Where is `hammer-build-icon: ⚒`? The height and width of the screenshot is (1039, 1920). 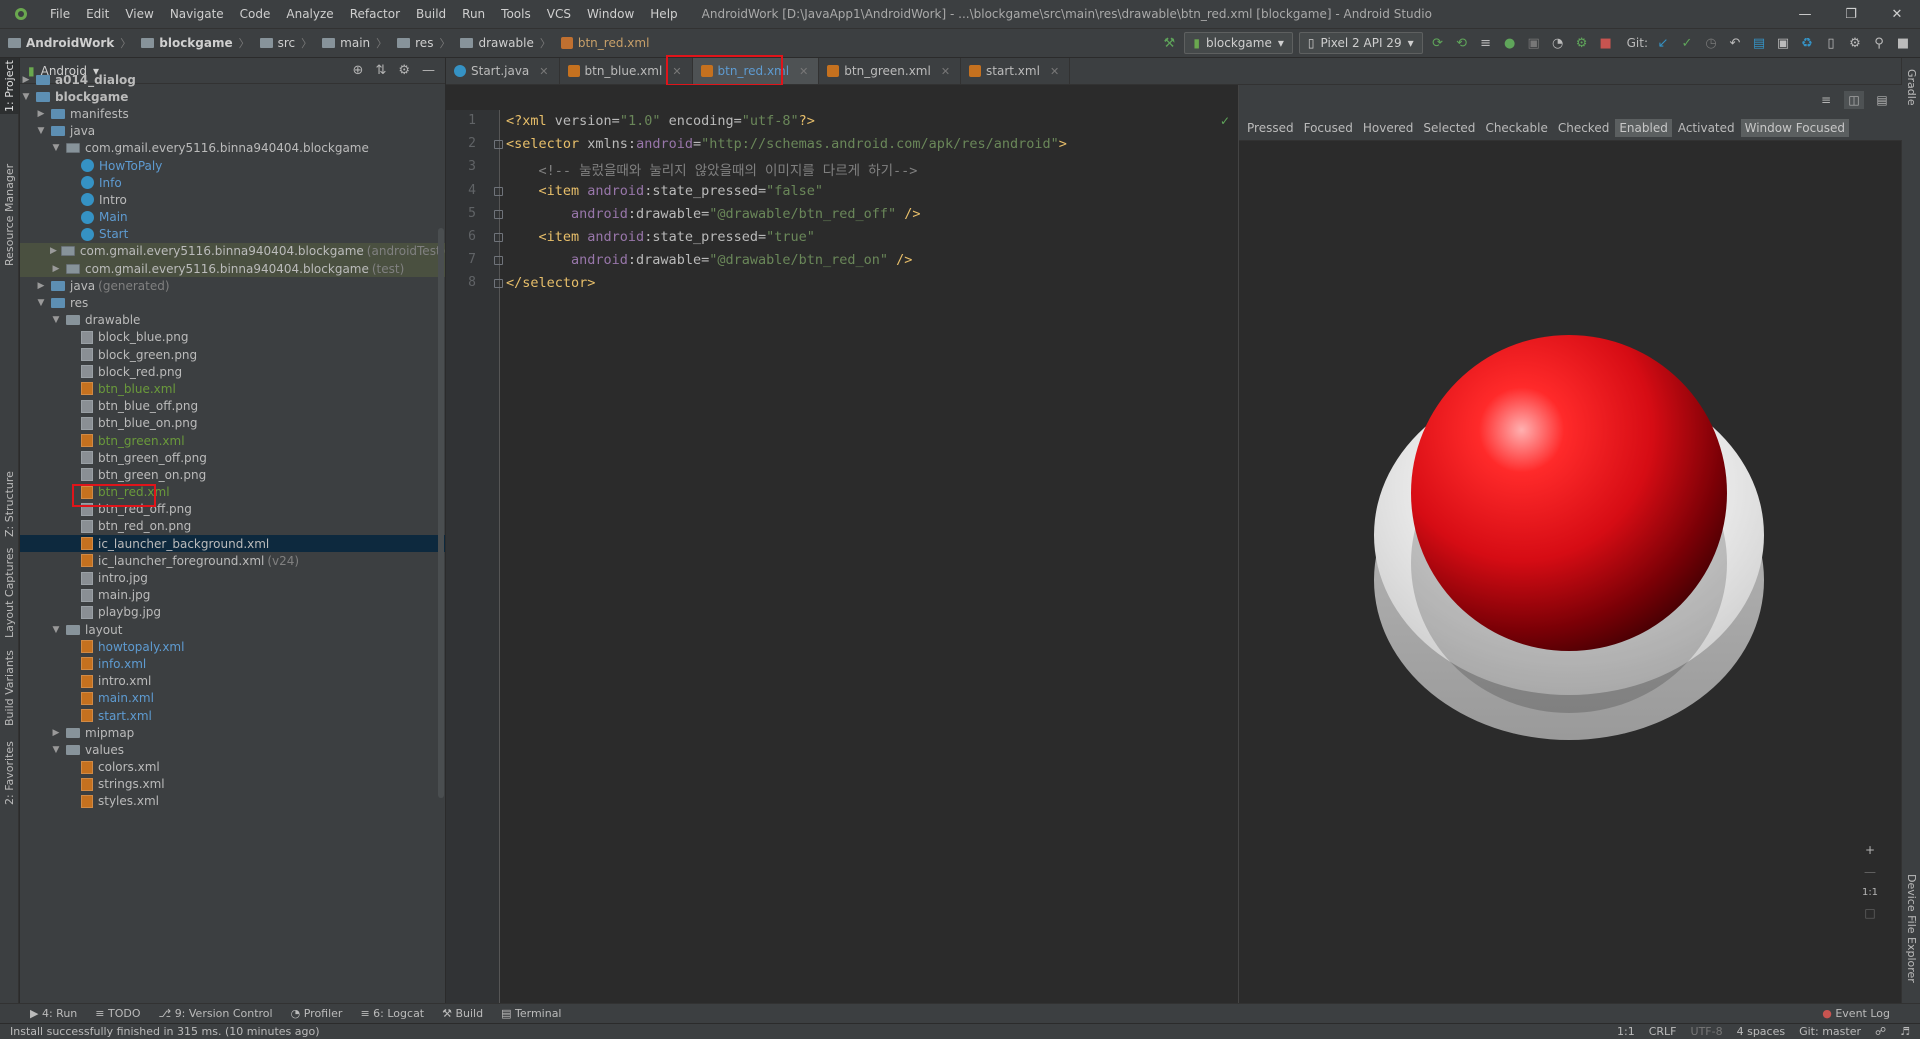
hammer-build-icon: ⚒ is located at coordinates (1169, 43).